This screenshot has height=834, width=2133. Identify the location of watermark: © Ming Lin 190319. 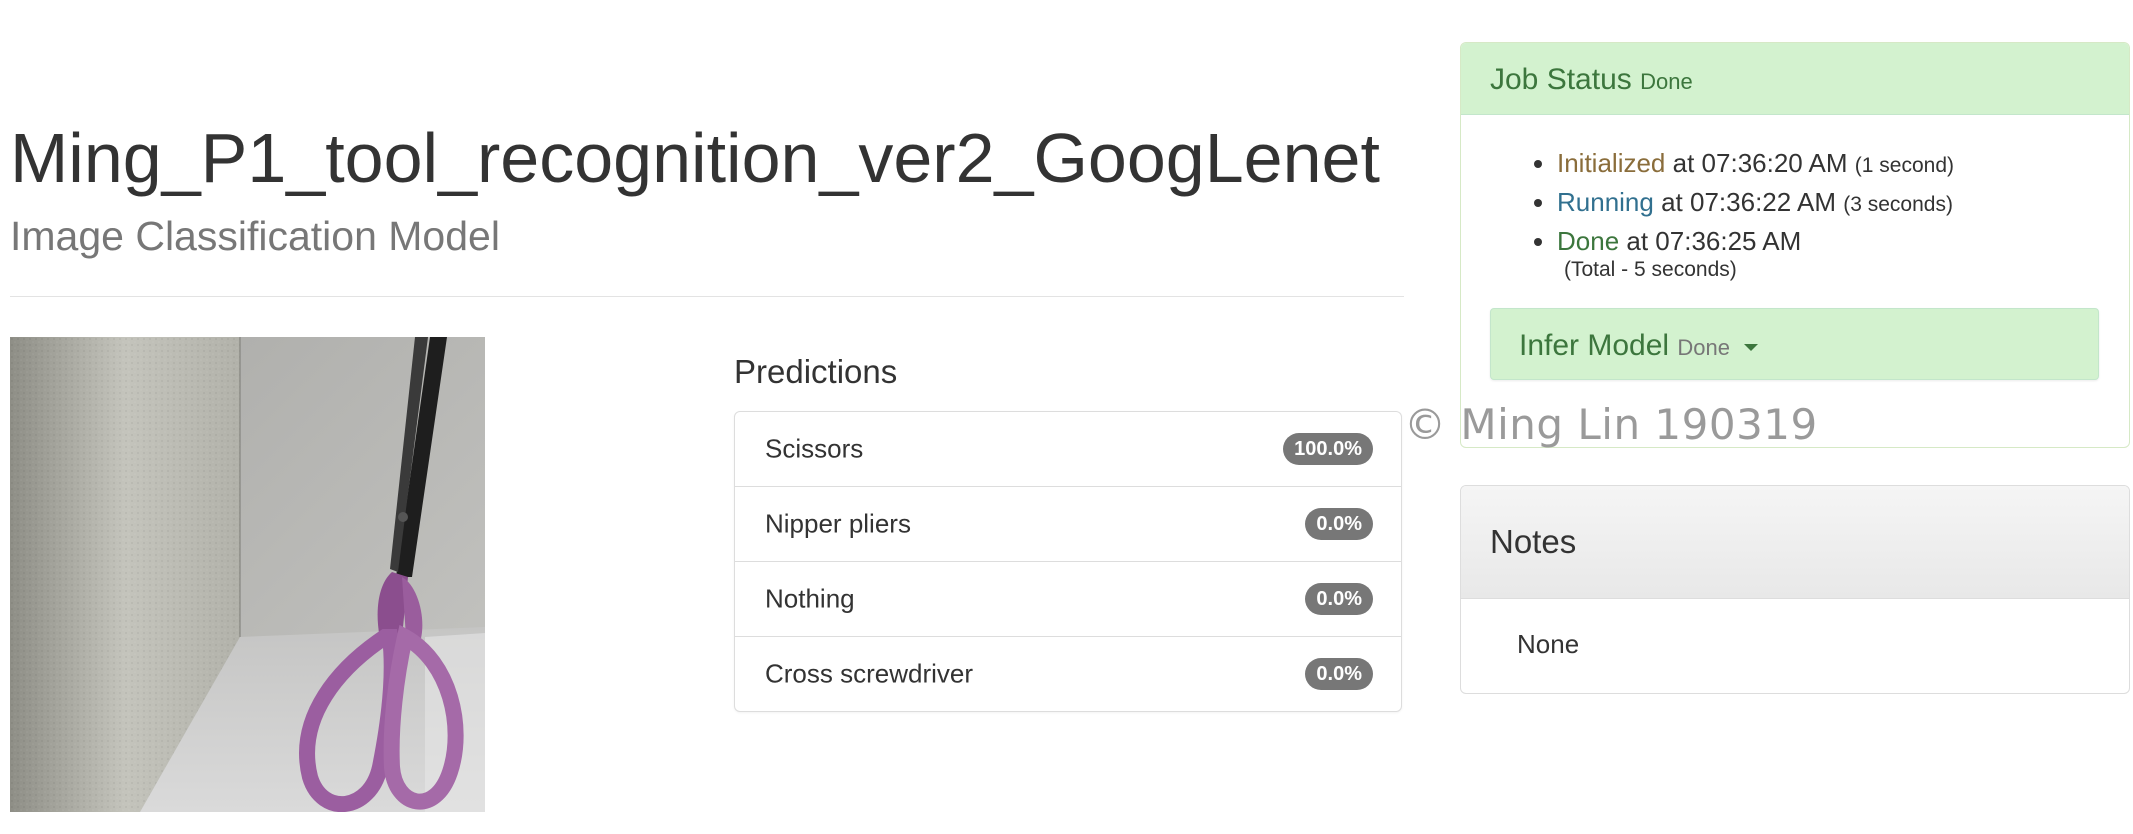
(1611, 424).